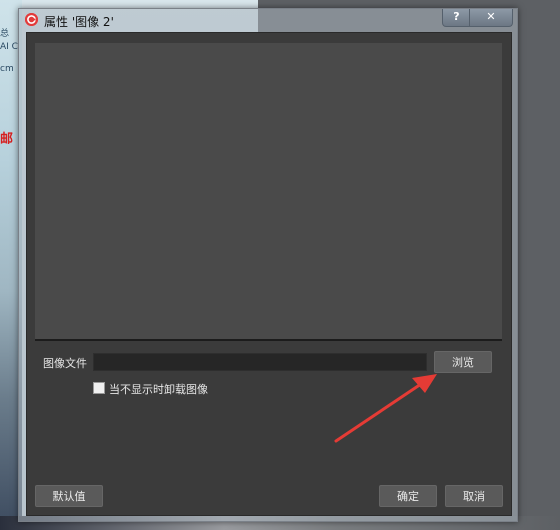 This screenshot has height=530, width=560. Describe the element at coordinates (260, 362) in the screenshot. I see `image-file-input` at that location.